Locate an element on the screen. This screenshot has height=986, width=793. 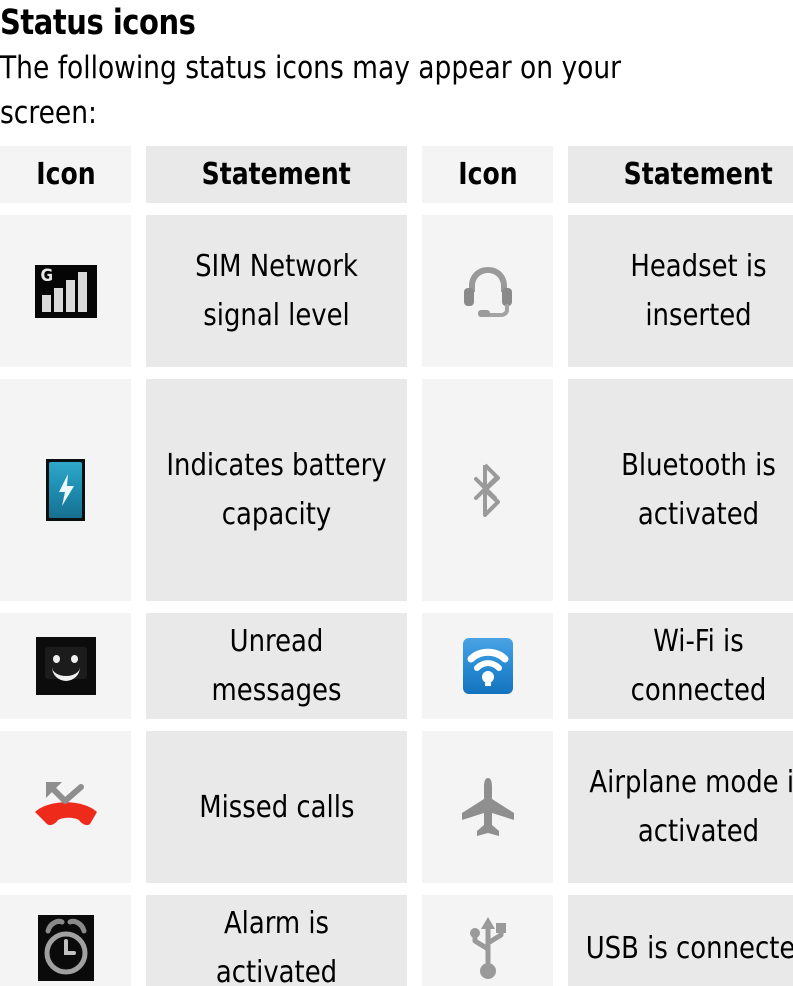
cell-statement-unread: Unread messages is located at coordinates (276, 666).